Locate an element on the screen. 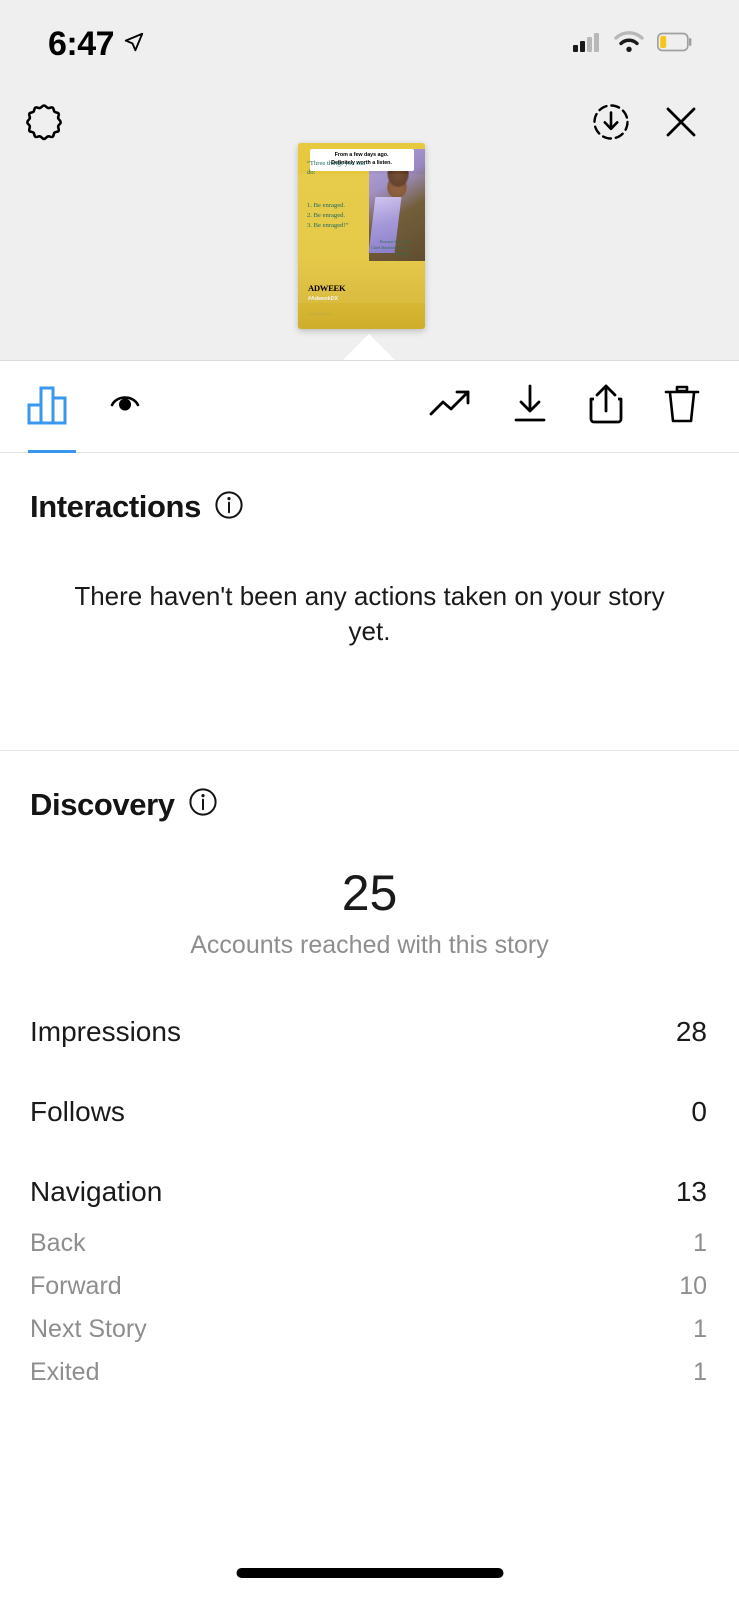  stat-value: 0 is located at coordinates (699, 1112).